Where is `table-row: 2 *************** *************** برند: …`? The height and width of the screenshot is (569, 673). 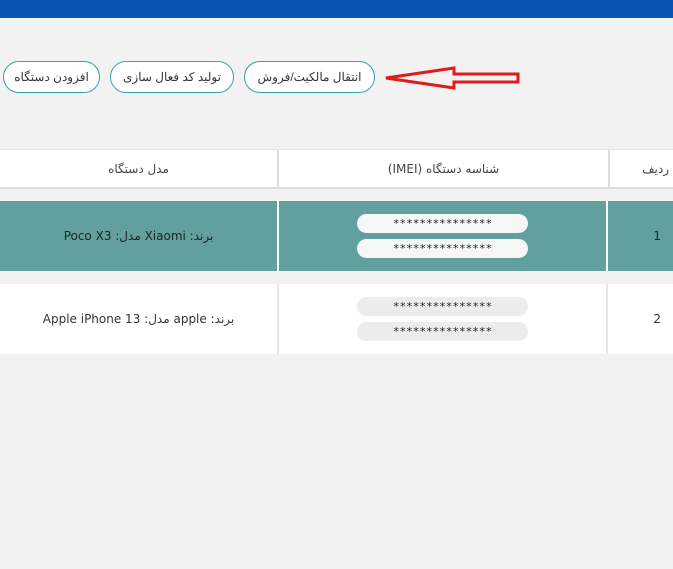
table-row: 2 *************** *************** برند: … is located at coordinates (336, 319).